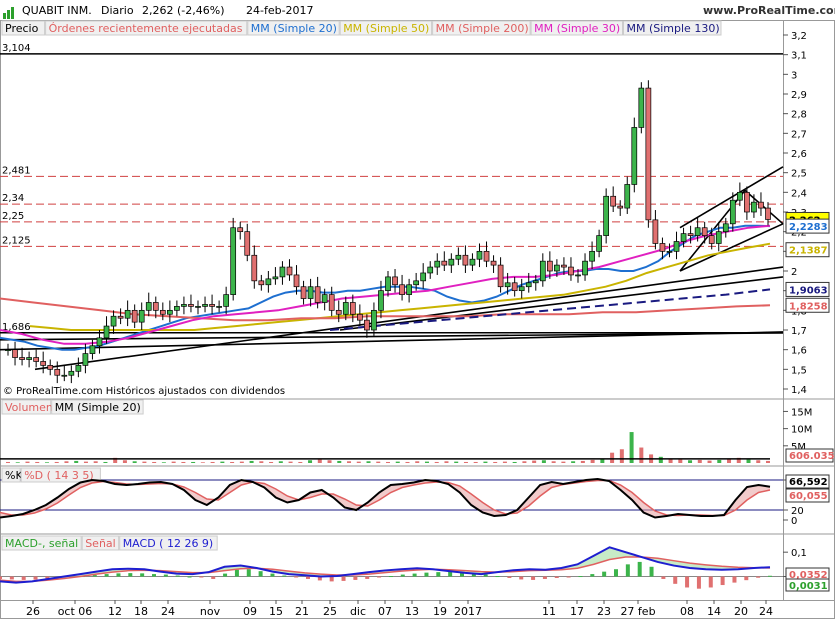 This screenshot has width=835, height=620. I want to click on x-tick-label: 08, so click(687, 611).